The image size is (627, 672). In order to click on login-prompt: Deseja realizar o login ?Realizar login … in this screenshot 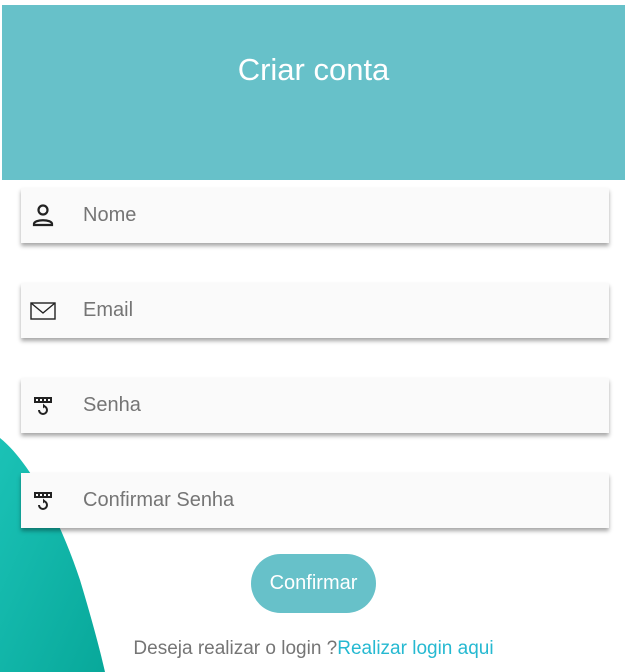, I will do `click(313, 649)`.